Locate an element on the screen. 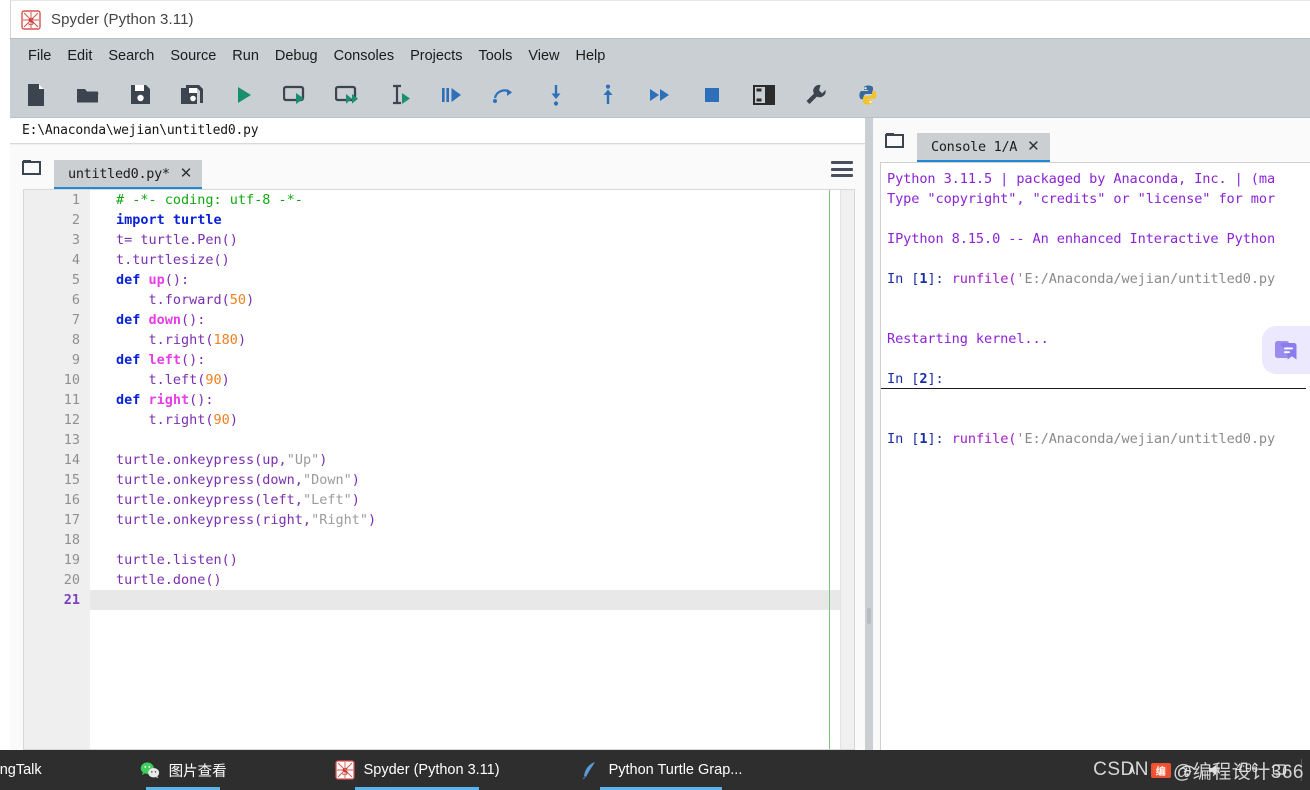 The image size is (1310, 790). python-path-icon is located at coordinates (868, 95).